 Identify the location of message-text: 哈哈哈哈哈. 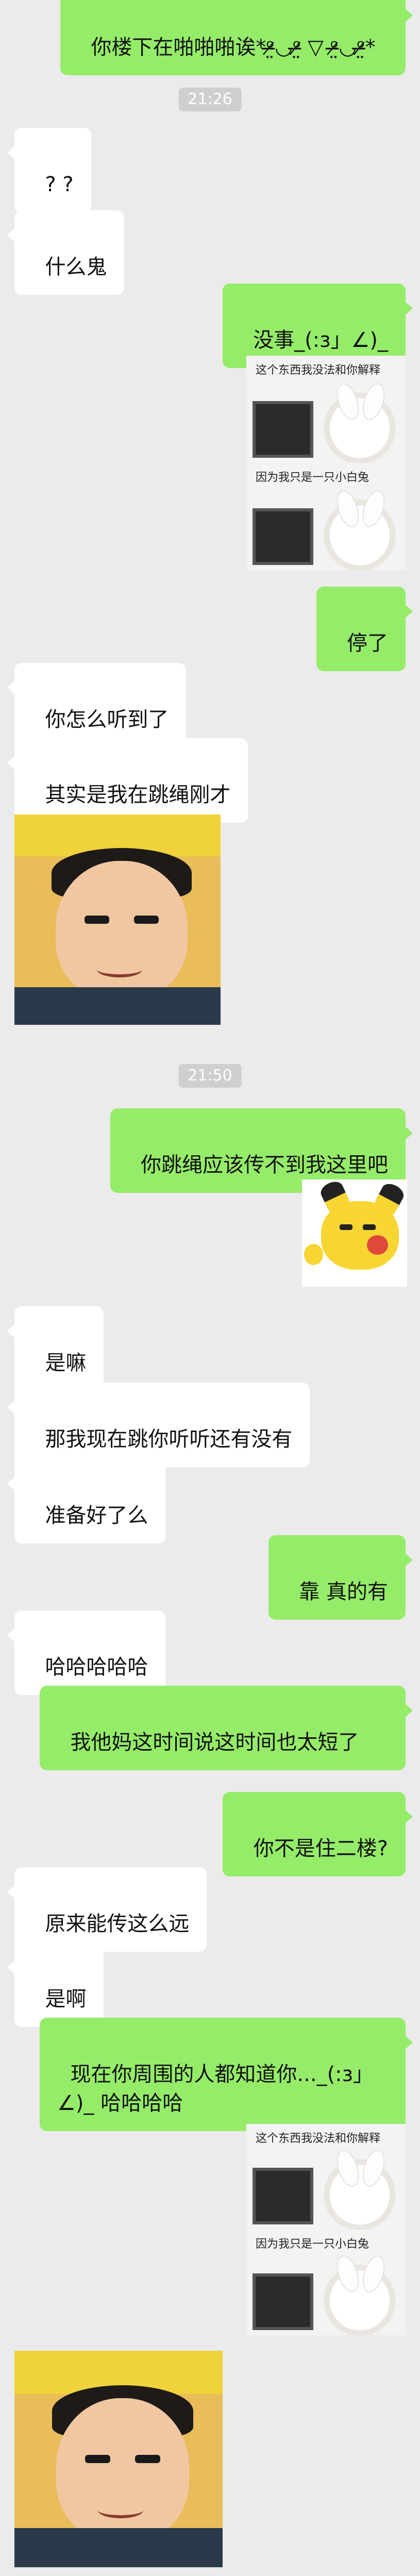
(96, 1667).